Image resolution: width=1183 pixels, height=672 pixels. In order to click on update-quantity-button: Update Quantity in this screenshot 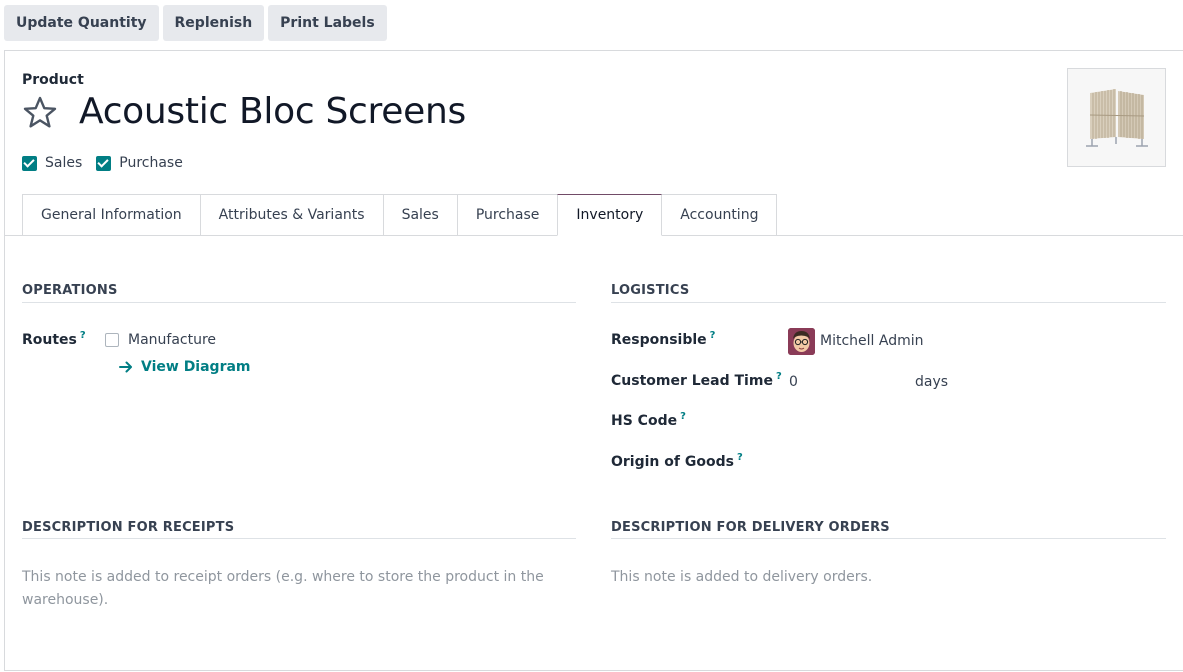, I will do `click(81, 23)`.